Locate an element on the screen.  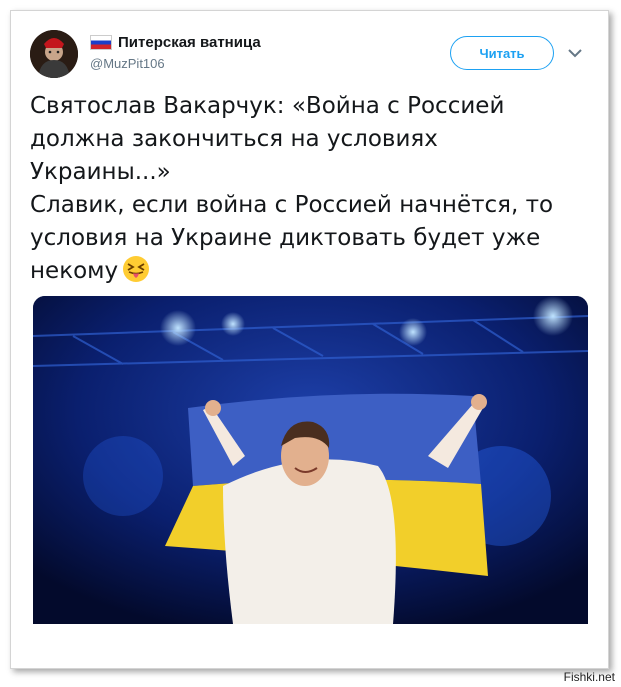
author-name: Питерская ватница is located at coordinates (189, 42).